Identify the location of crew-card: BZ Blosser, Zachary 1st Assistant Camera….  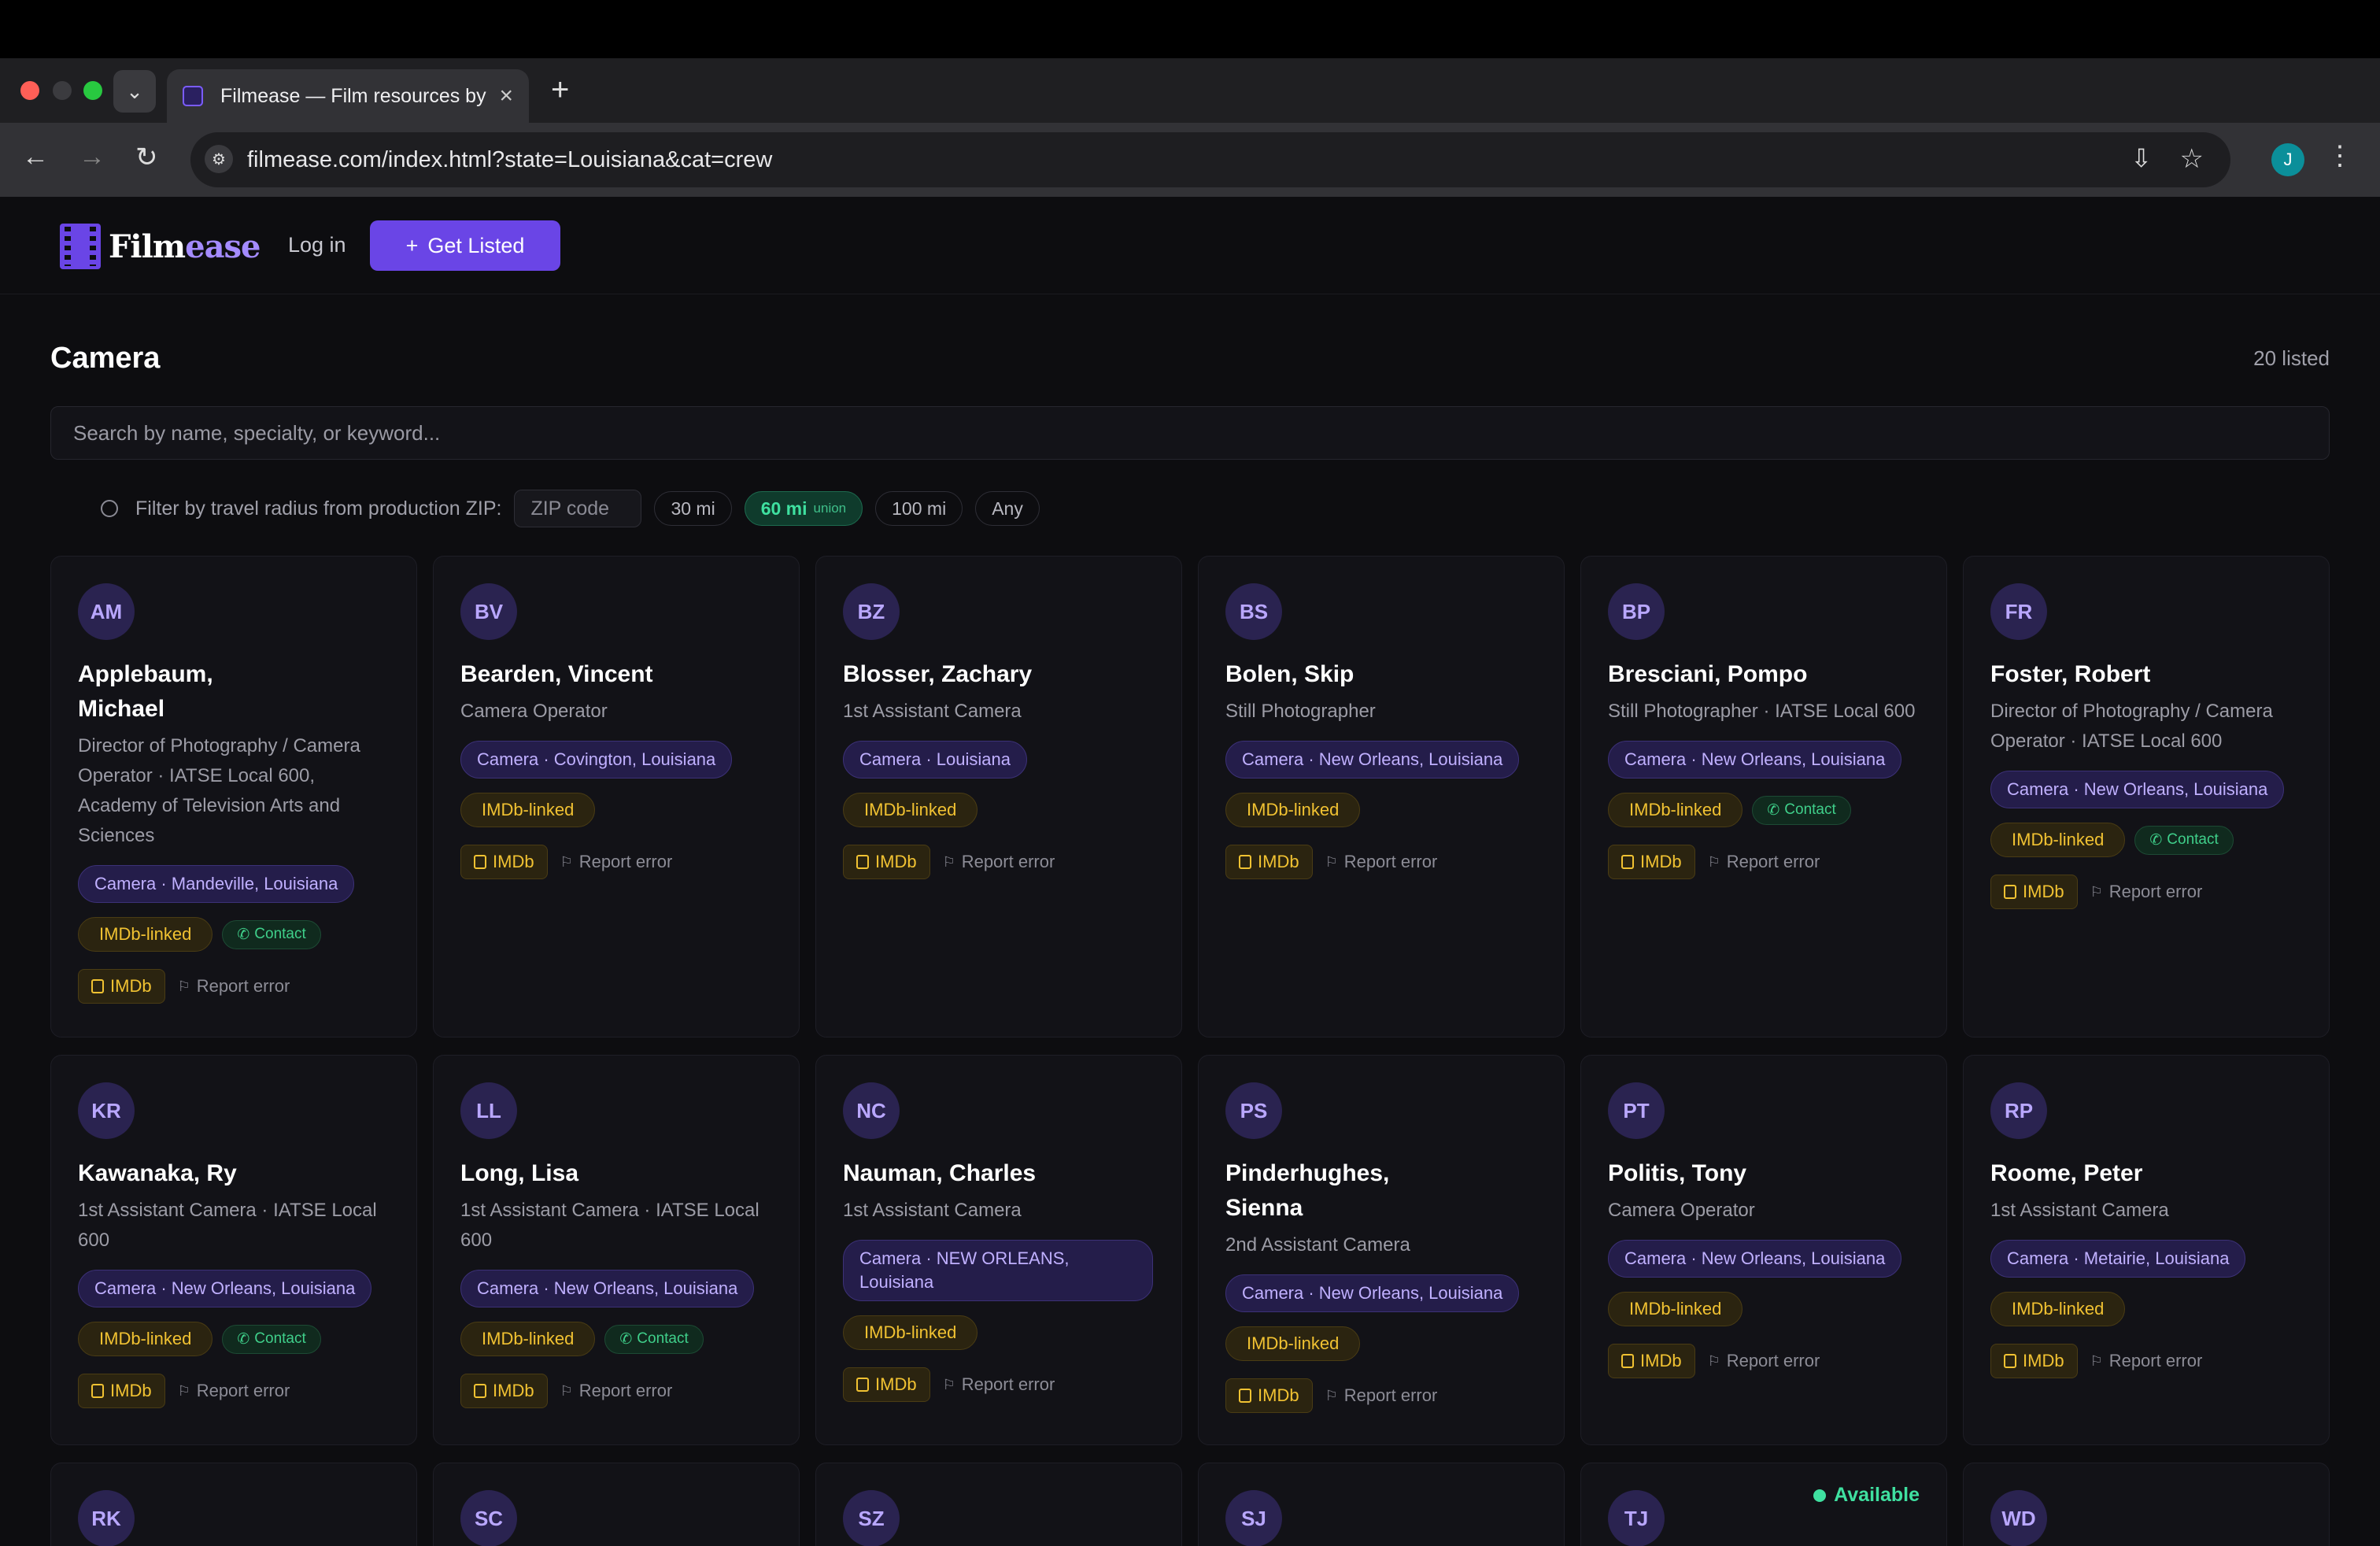
(998, 797).